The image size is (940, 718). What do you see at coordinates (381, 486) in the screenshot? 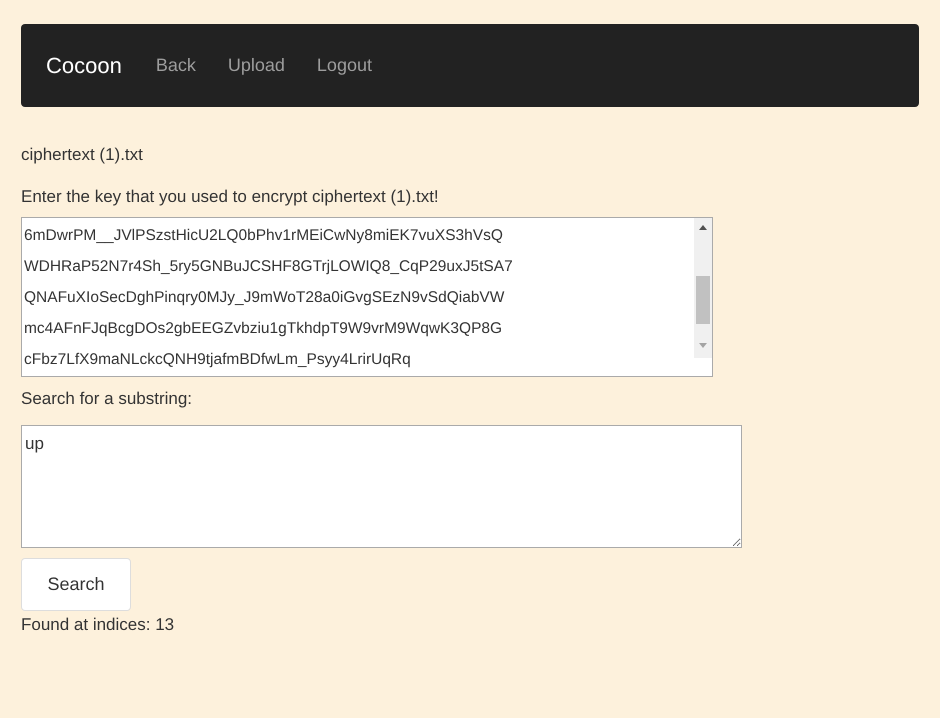
I see `search-field: up` at bounding box center [381, 486].